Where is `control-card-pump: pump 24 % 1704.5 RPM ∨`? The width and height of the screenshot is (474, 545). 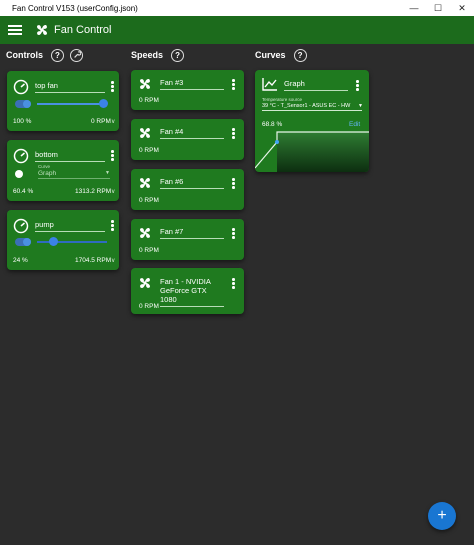
control-card-pump: pump 24 % 1704.5 RPM ∨ is located at coordinates (63, 240).